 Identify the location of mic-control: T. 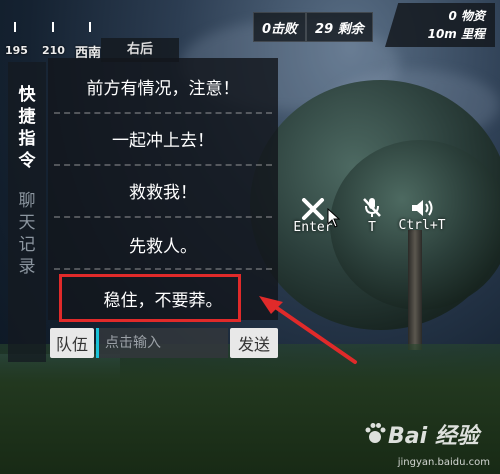
(372, 215).